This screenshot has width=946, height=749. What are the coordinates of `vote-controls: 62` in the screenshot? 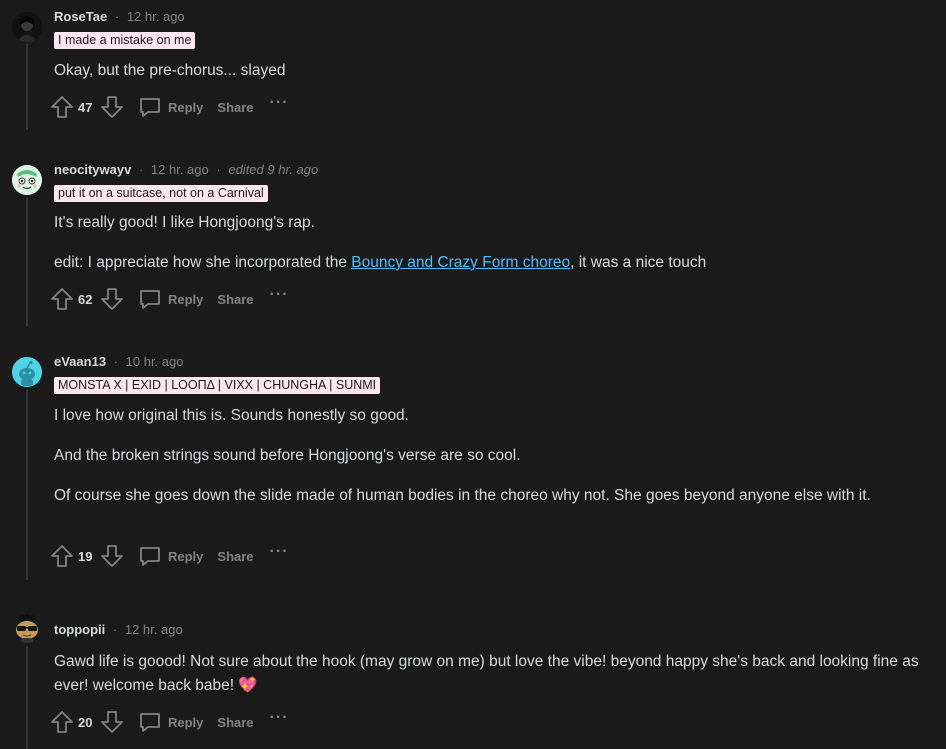 It's located at (87, 299).